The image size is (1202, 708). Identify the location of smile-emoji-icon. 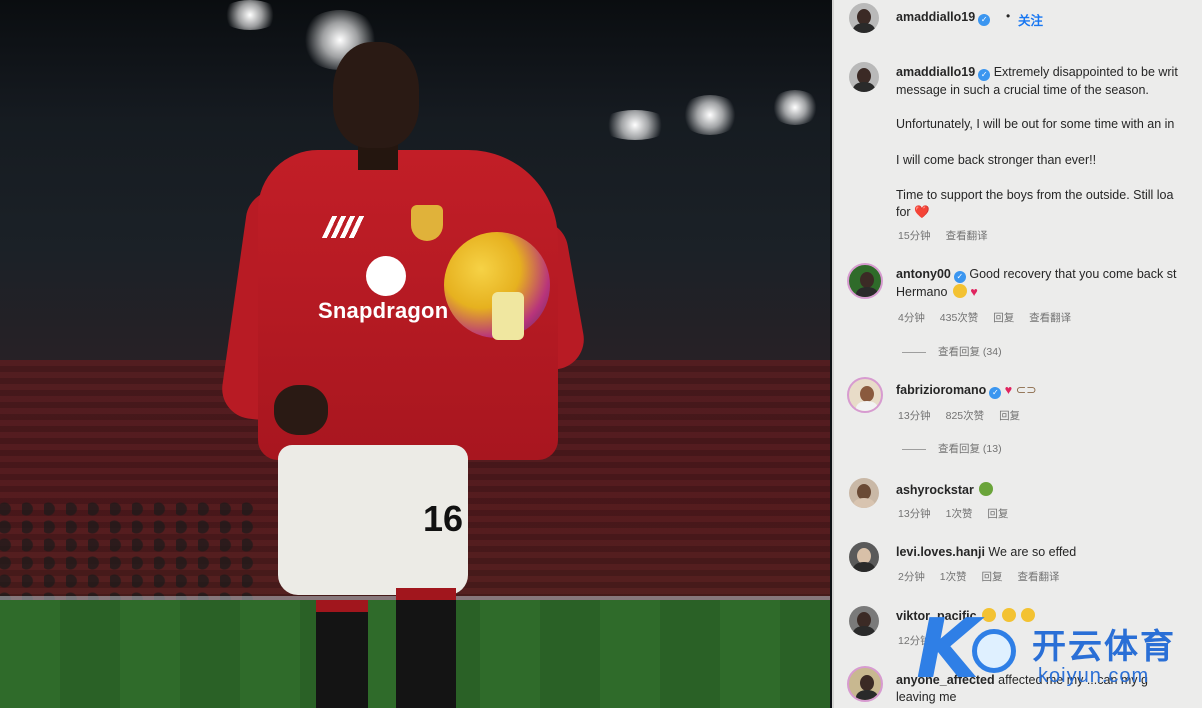
(959, 291).